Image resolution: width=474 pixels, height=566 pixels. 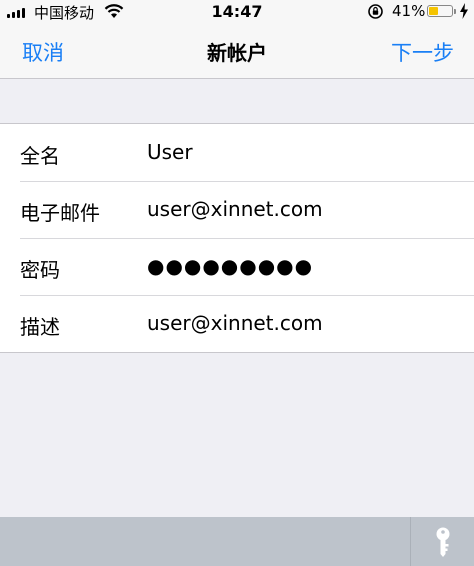 I want to click on charging-bolt-icon, so click(x=464, y=11).